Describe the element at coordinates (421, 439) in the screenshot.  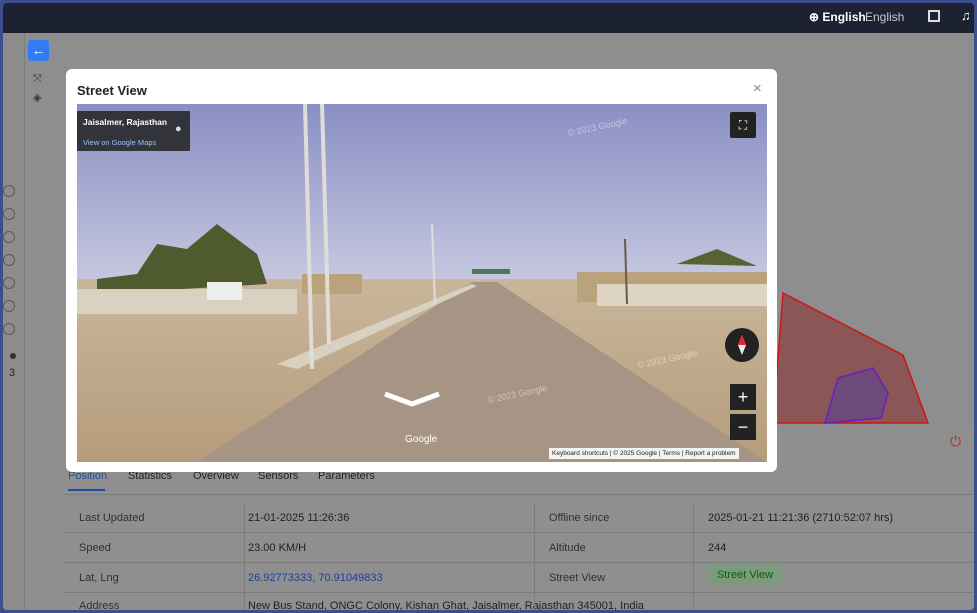
I see `google-logo: Google` at that location.